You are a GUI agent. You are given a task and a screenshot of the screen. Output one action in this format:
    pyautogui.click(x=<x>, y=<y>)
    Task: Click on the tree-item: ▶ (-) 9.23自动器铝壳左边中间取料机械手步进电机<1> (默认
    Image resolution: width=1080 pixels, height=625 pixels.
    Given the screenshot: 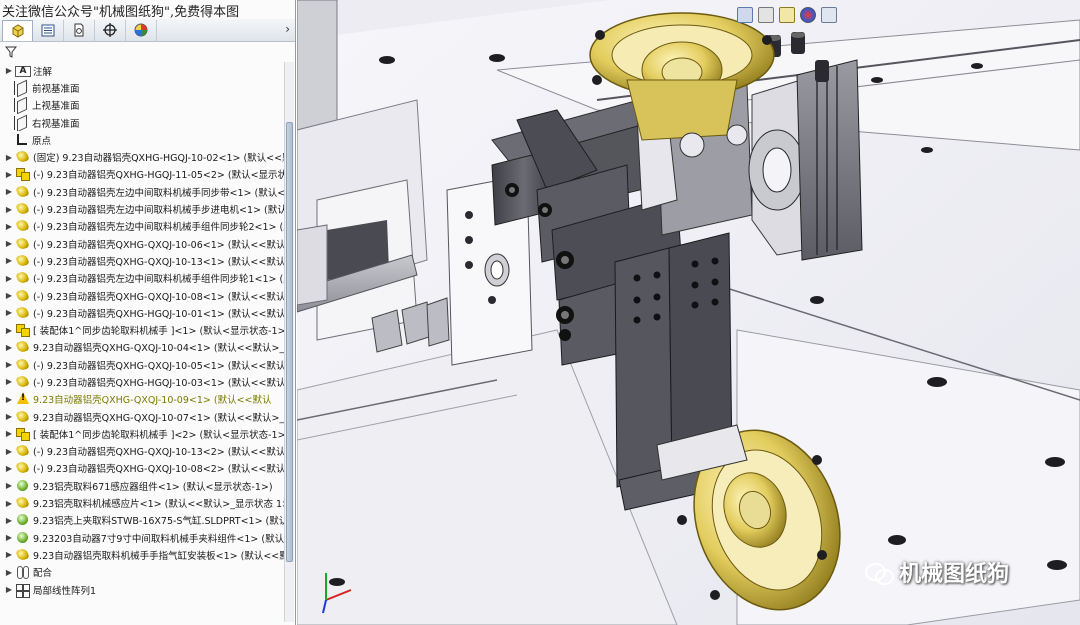 What is the action you would take?
    pyautogui.click(x=142, y=208)
    